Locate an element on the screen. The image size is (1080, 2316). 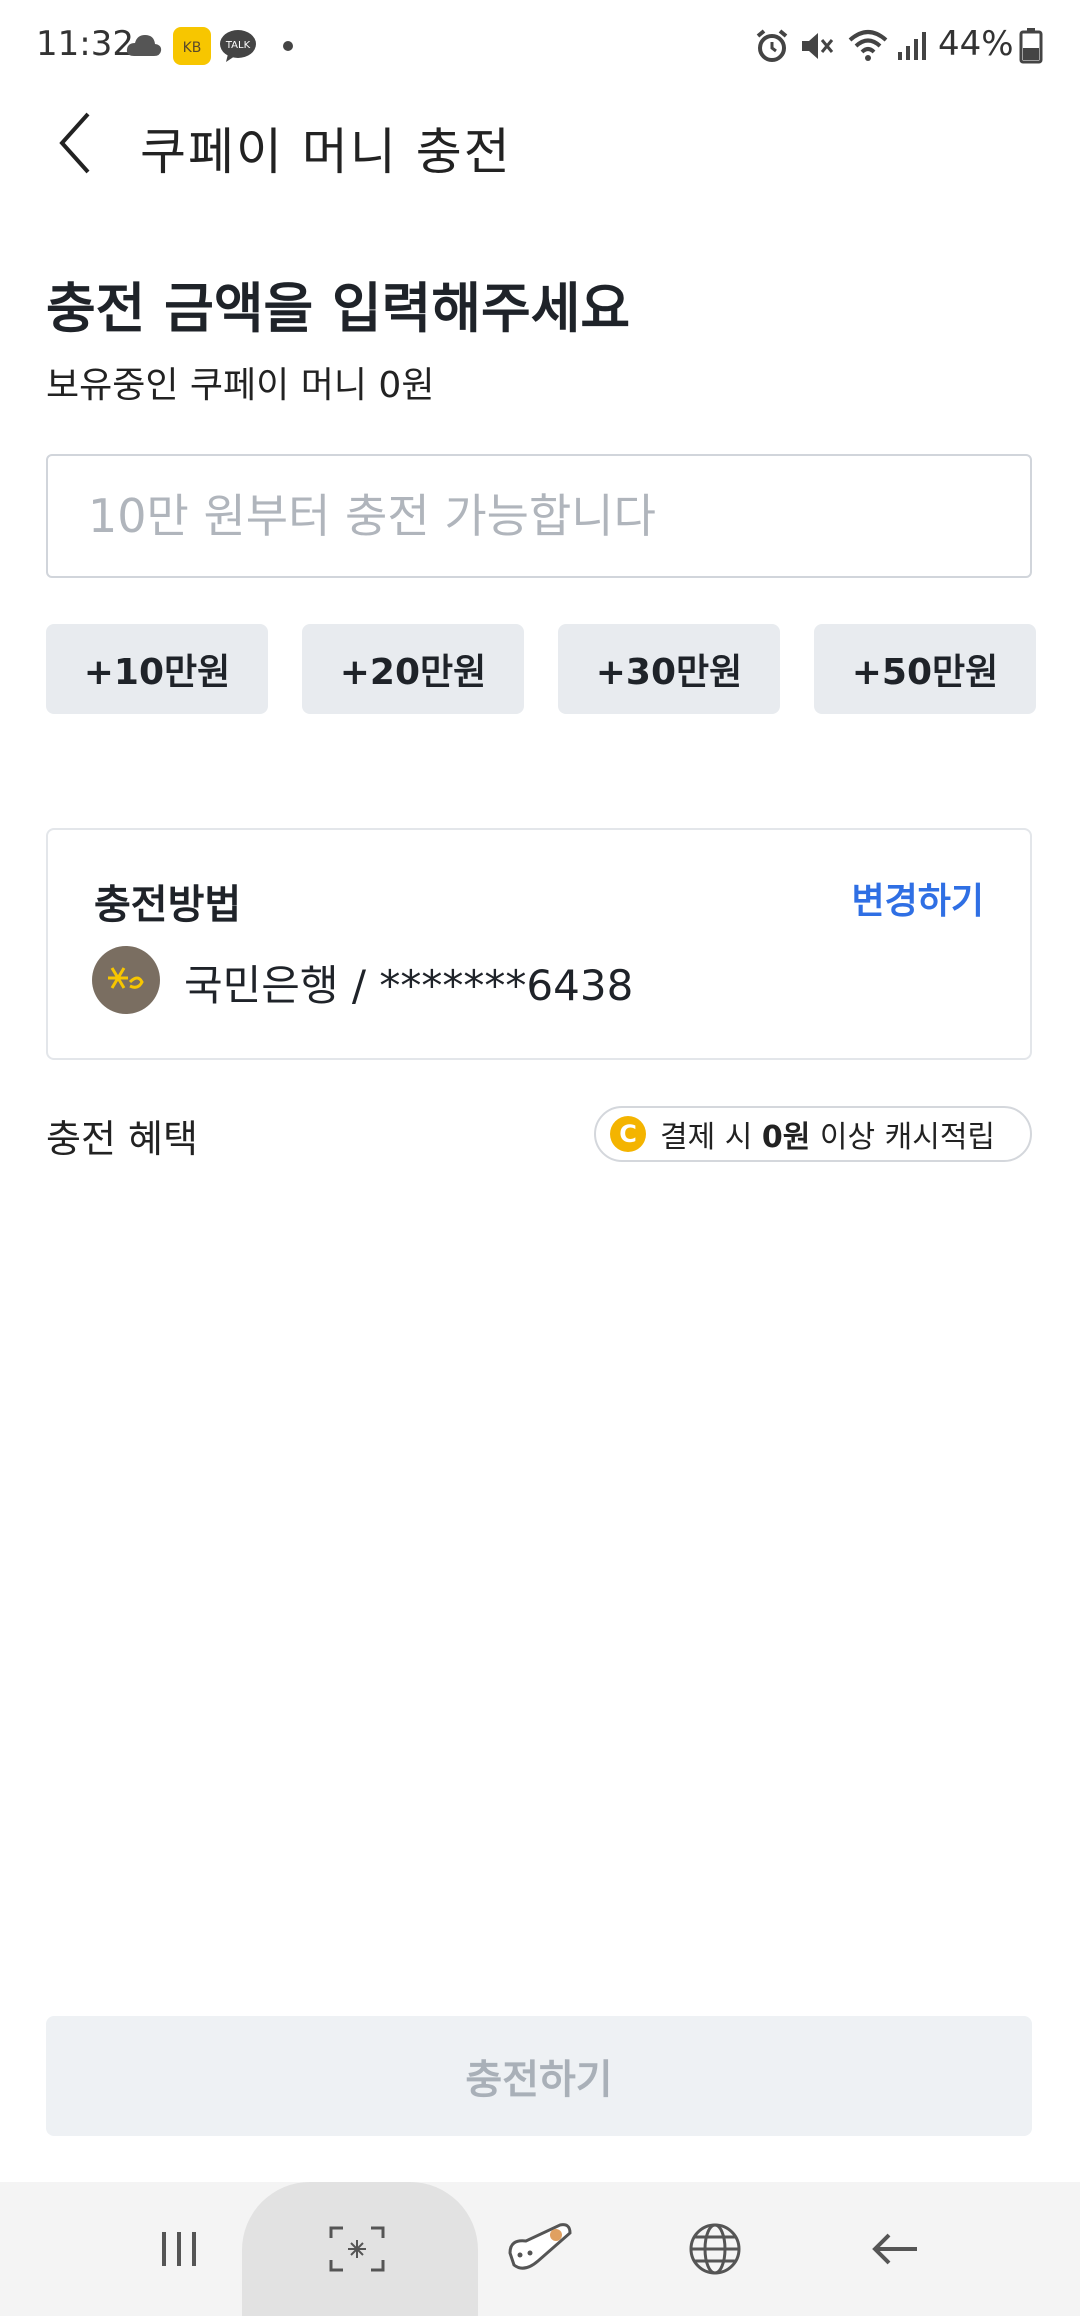
battery-percent: 44% is located at coordinates (976, 44).